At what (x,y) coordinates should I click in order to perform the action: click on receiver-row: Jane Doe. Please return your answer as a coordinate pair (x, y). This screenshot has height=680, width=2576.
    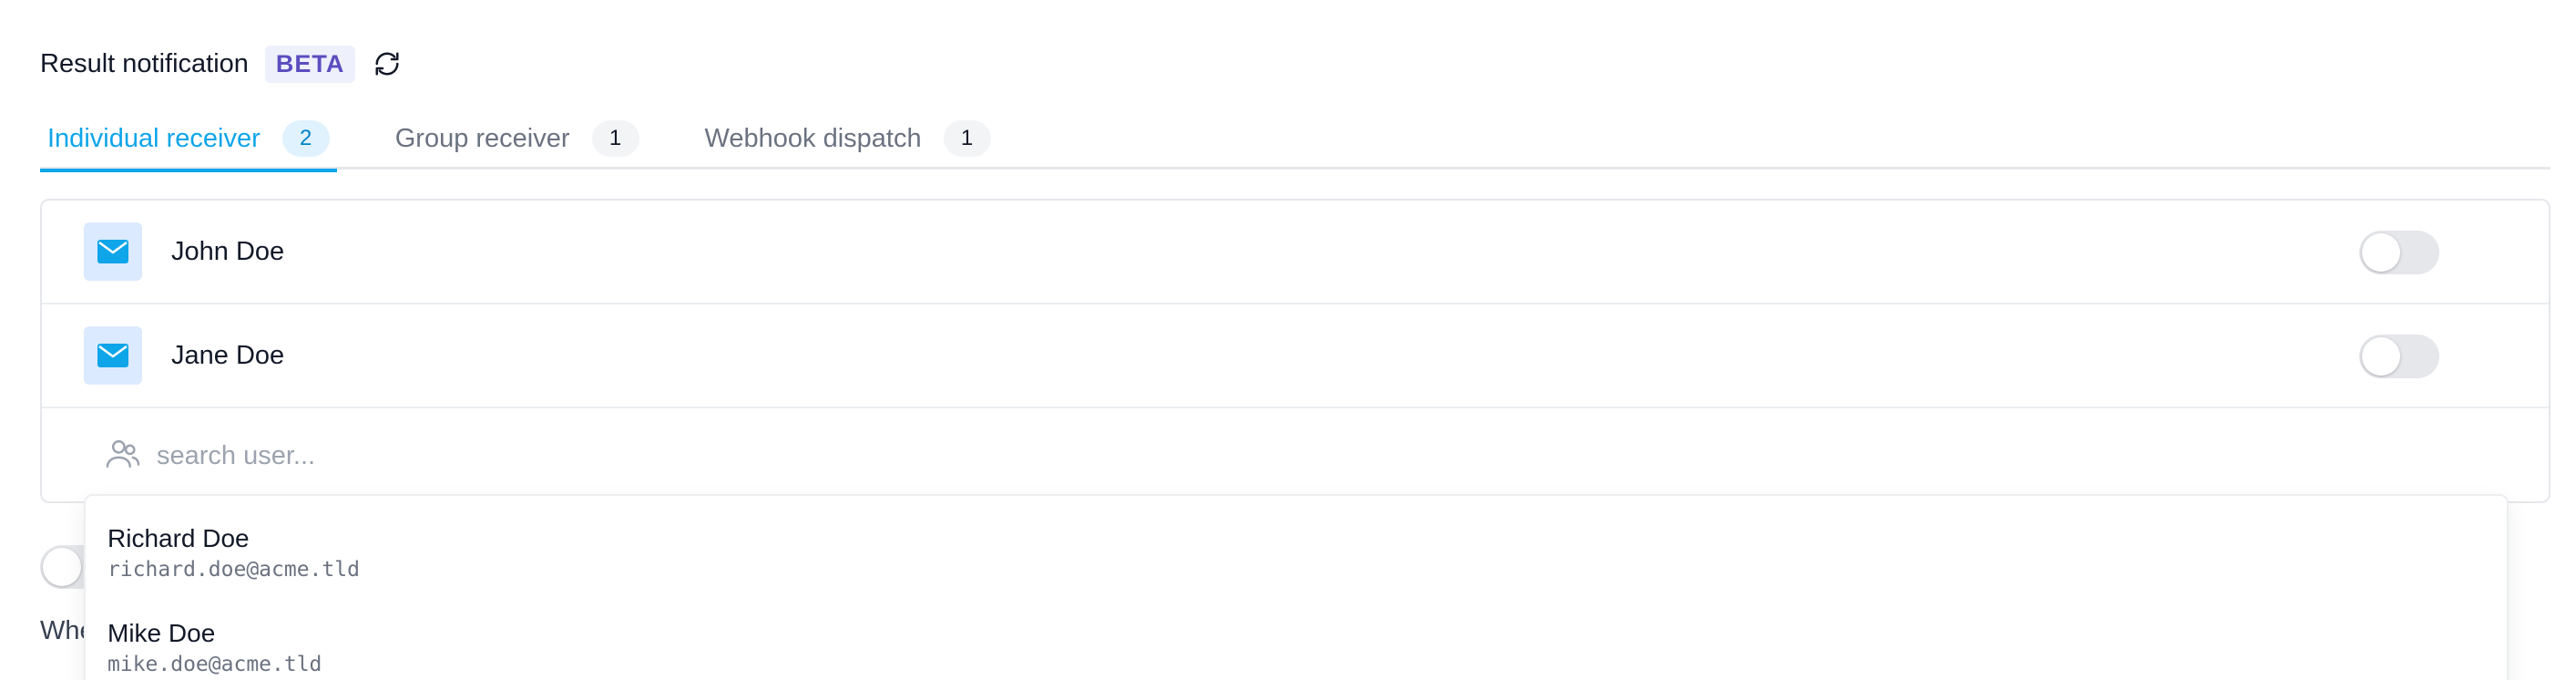
    Looking at the image, I should click on (1296, 356).